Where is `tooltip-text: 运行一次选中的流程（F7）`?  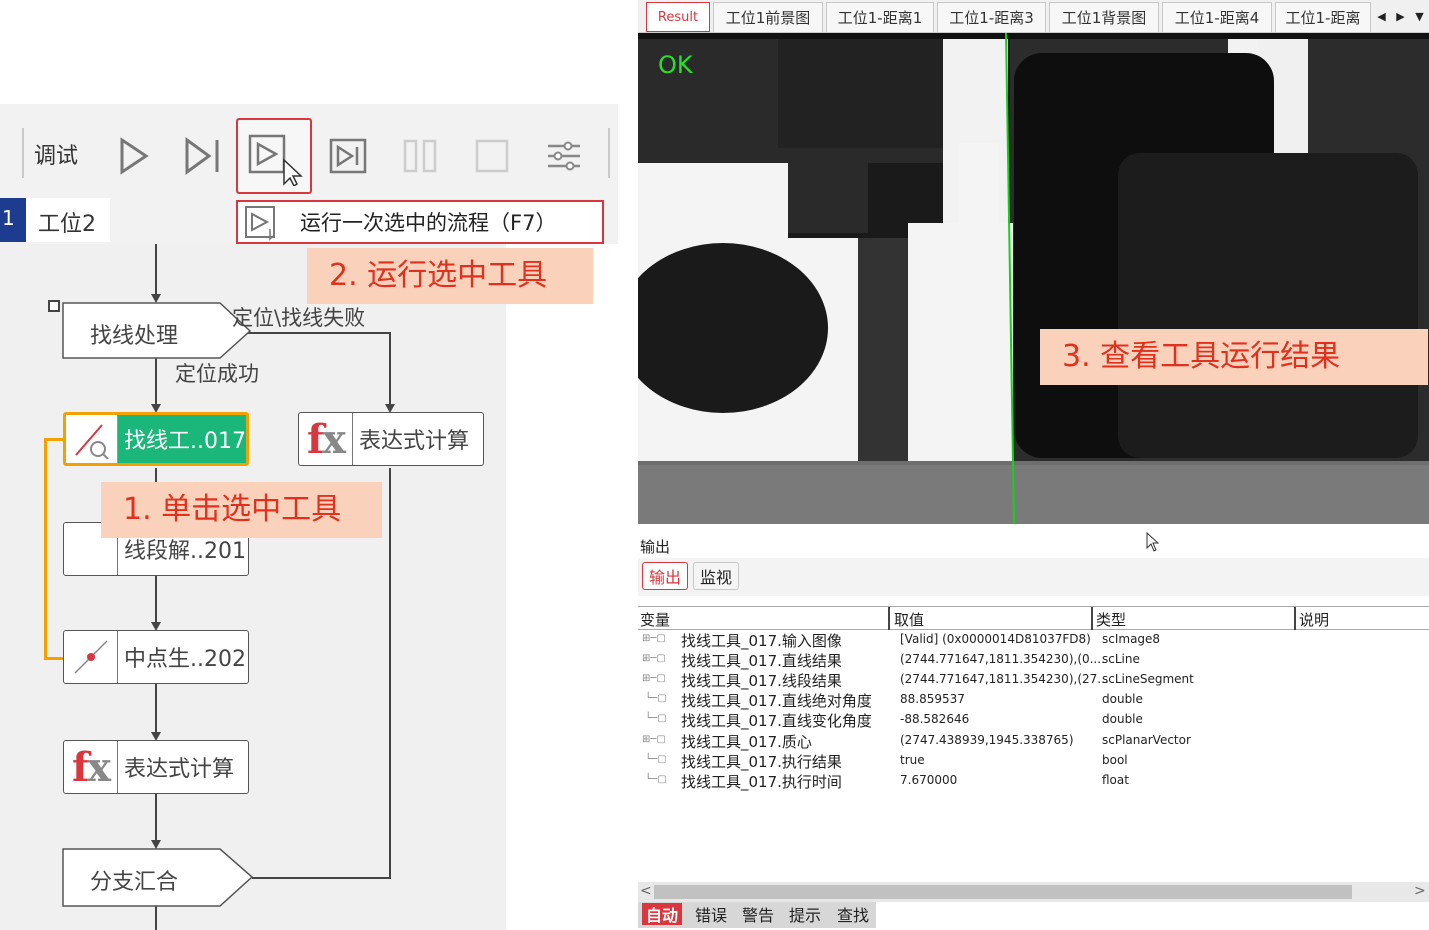 tooltip-text: 运行一次选中的流程（F7） is located at coordinates (428, 223).